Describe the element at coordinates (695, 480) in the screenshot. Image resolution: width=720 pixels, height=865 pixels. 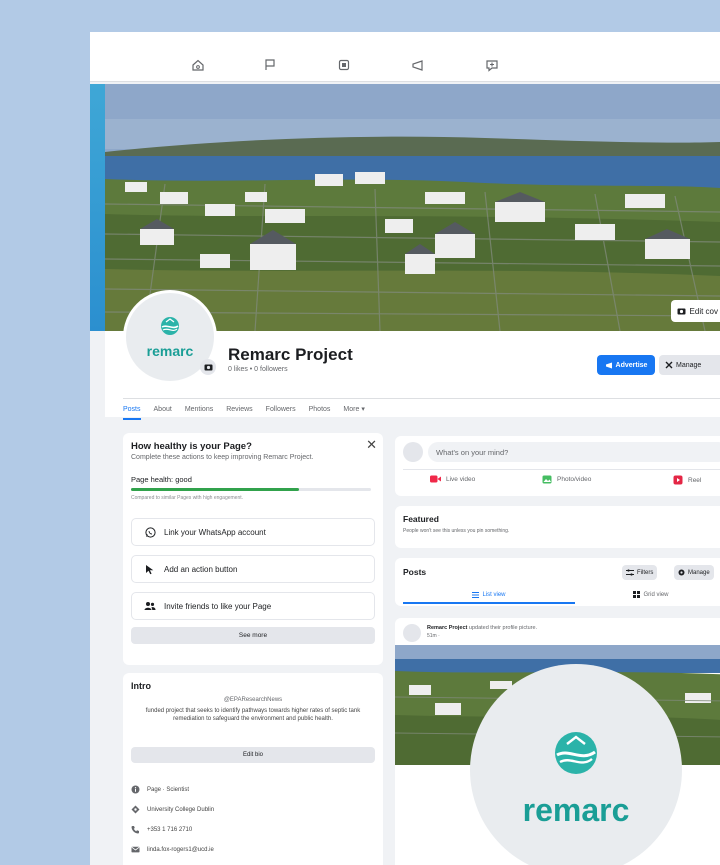
I see `reel-label: Reel` at that location.